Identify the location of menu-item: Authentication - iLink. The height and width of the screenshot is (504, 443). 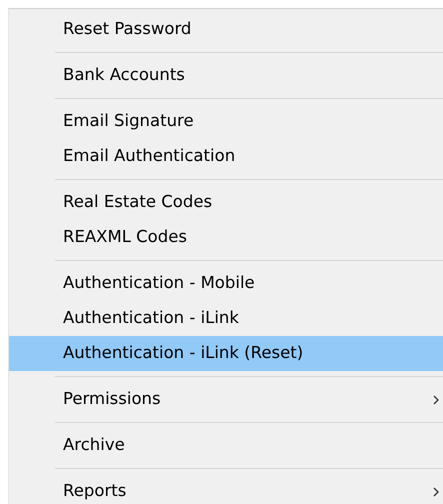
(226, 318).